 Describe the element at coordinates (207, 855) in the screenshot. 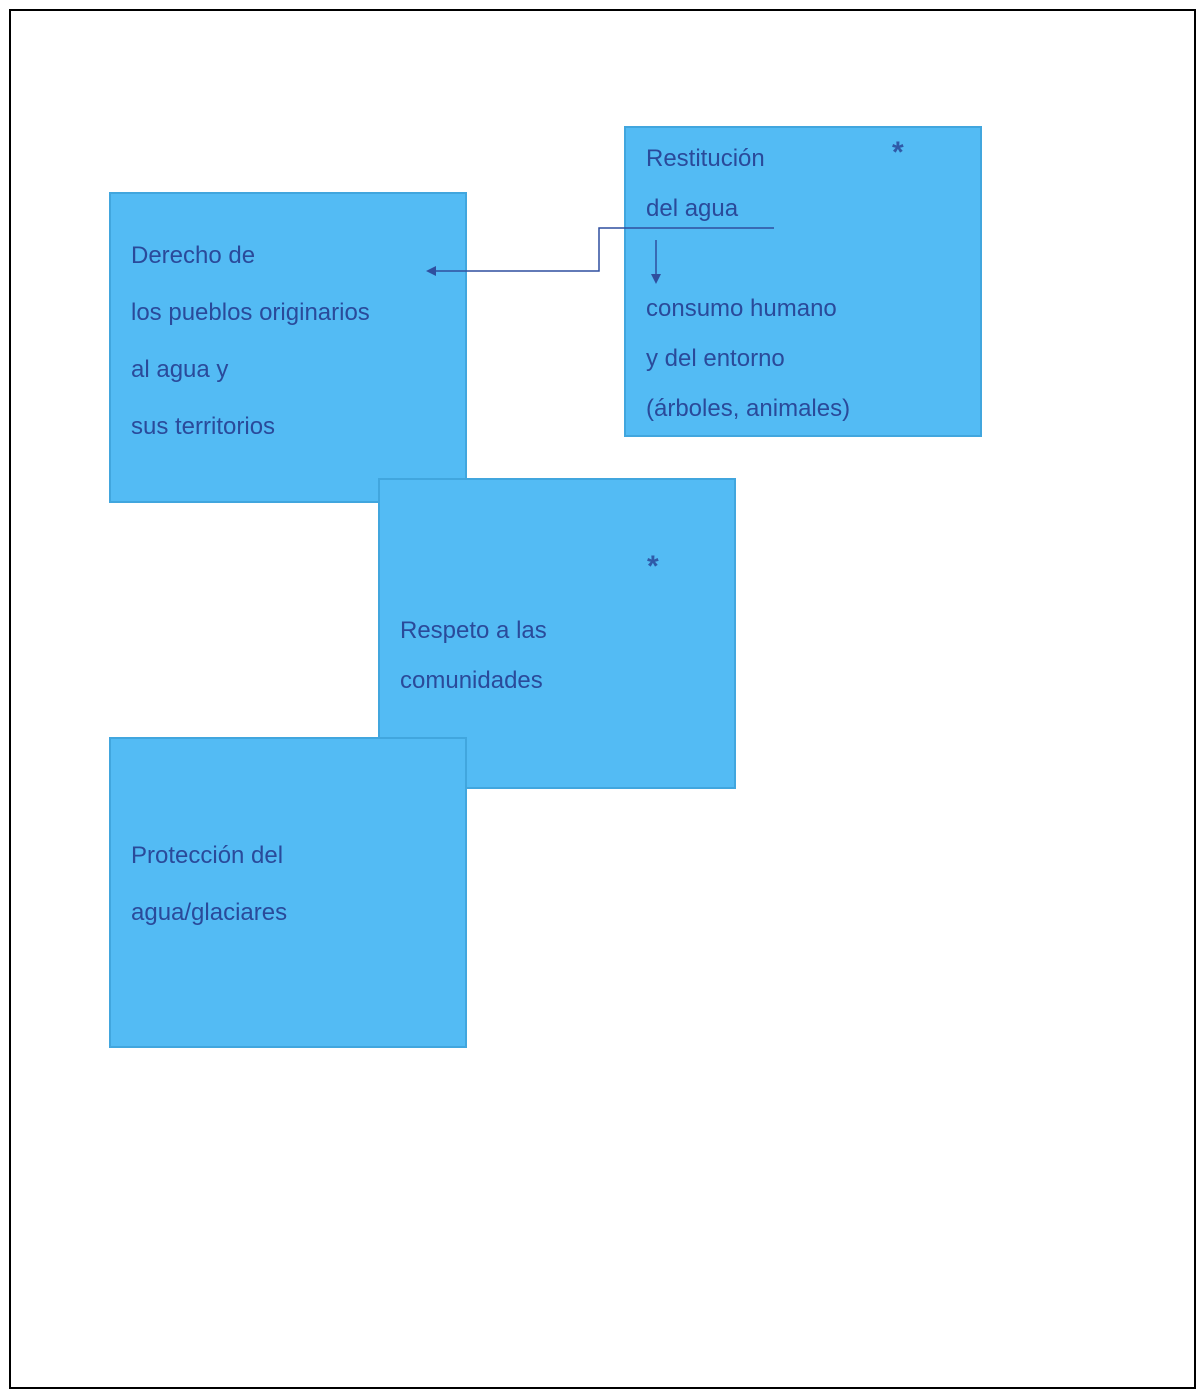

I see `note-line: Protección del` at that location.